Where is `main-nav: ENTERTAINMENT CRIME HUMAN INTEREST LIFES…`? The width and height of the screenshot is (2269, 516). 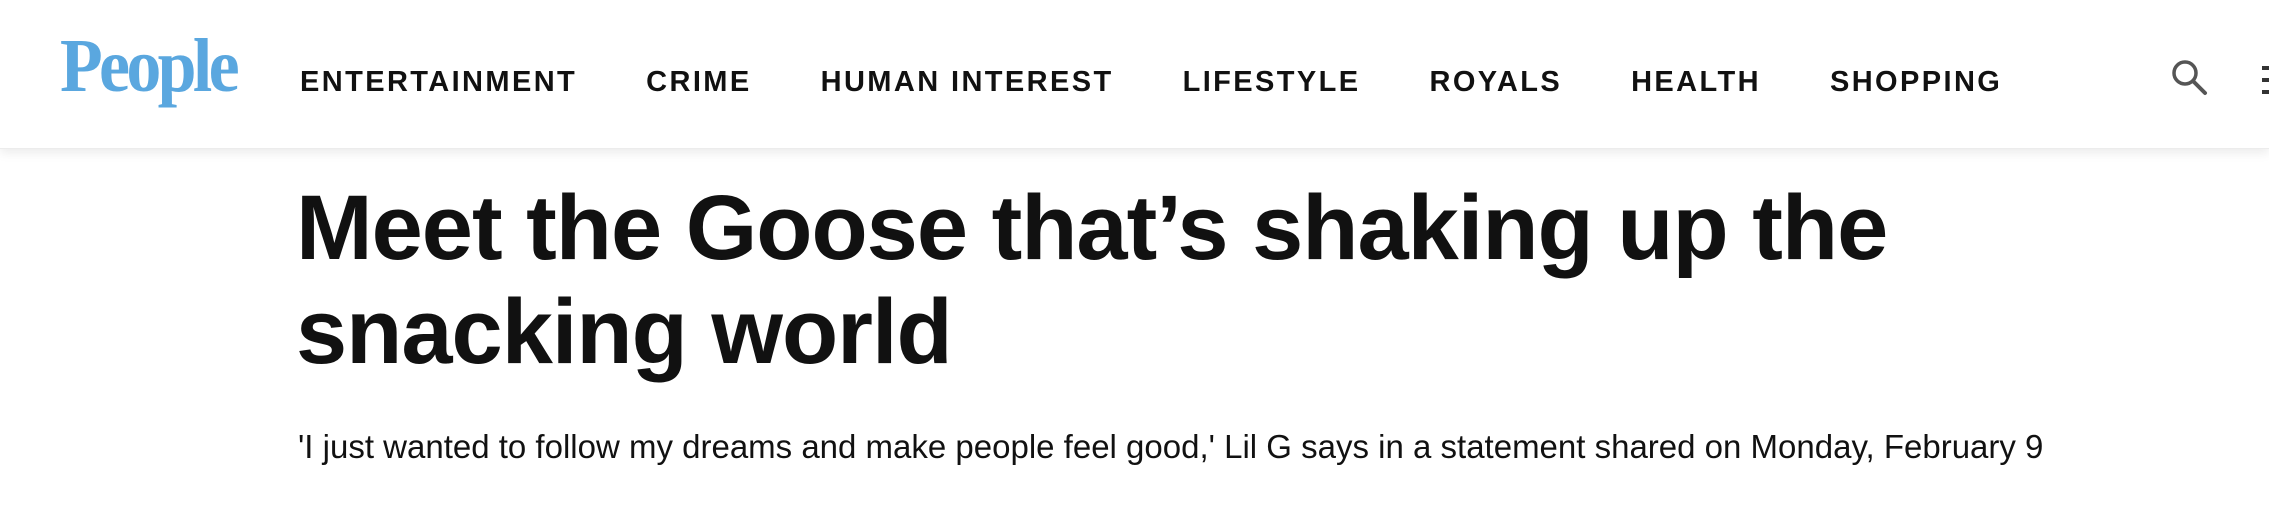 main-nav: ENTERTAINMENT CRIME HUMAN INTEREST LIFES… is located at coordinates (1185, 82).